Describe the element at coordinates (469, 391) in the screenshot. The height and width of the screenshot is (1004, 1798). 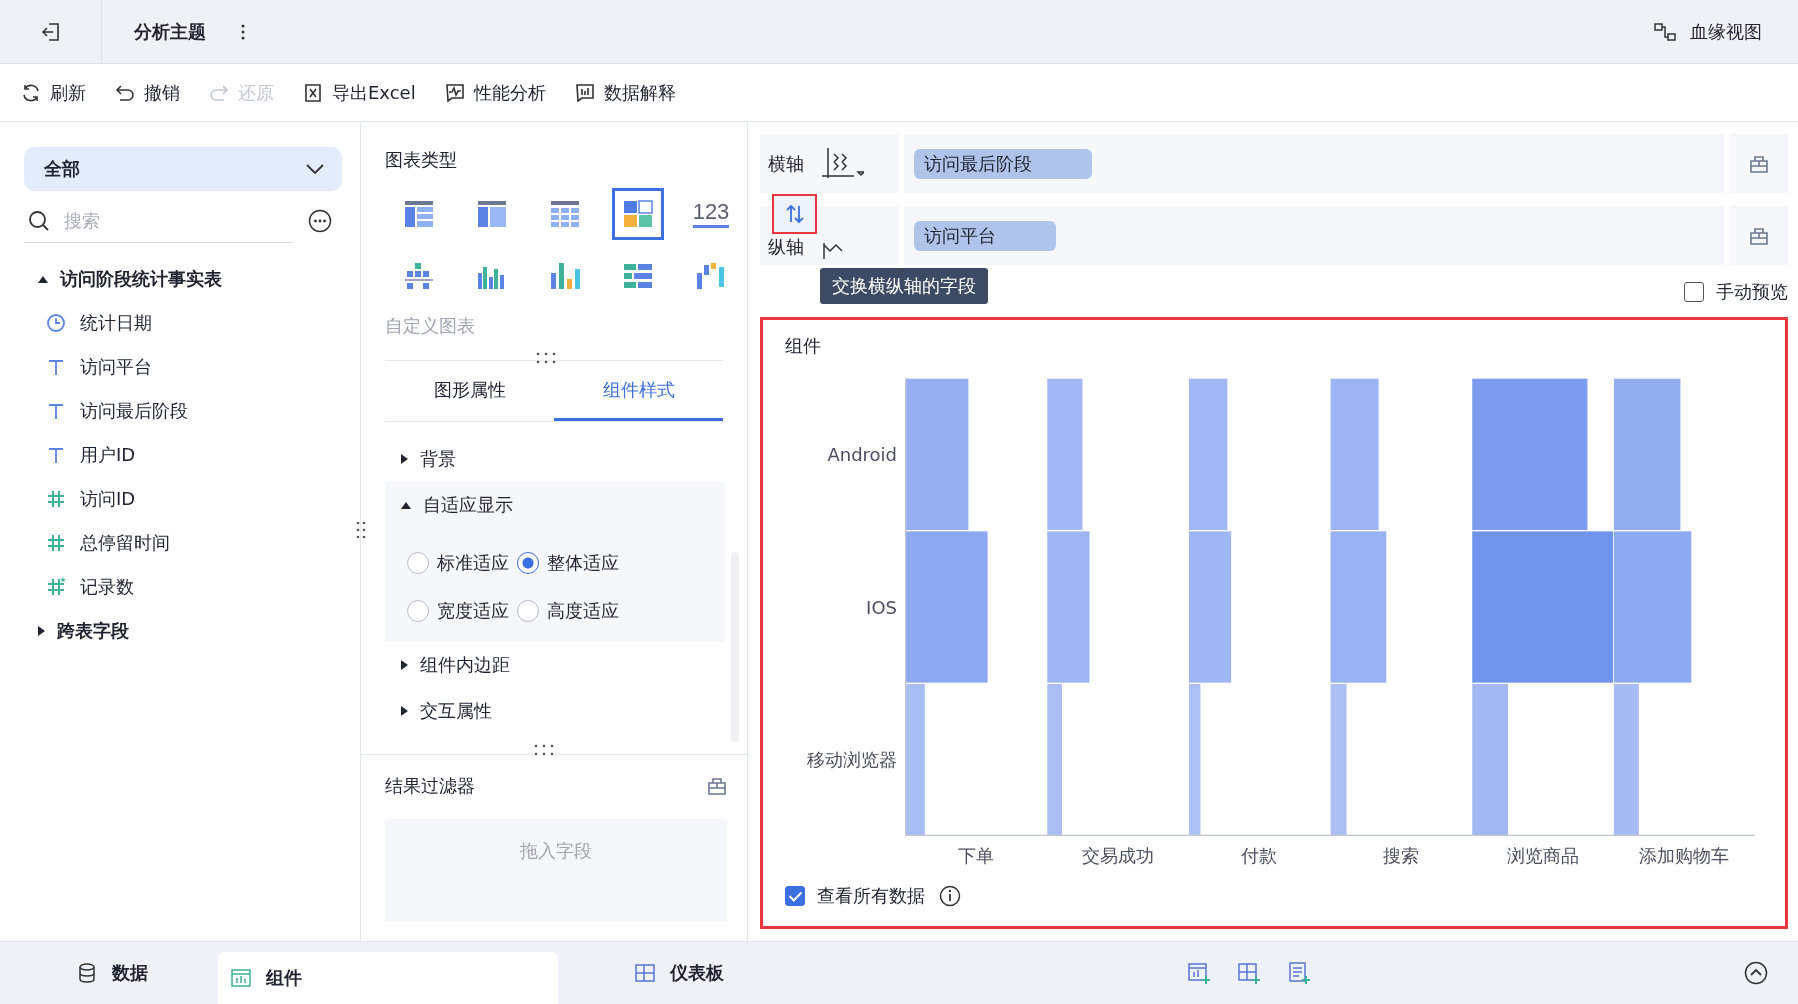
I see `tab: 图形属性` at that location.